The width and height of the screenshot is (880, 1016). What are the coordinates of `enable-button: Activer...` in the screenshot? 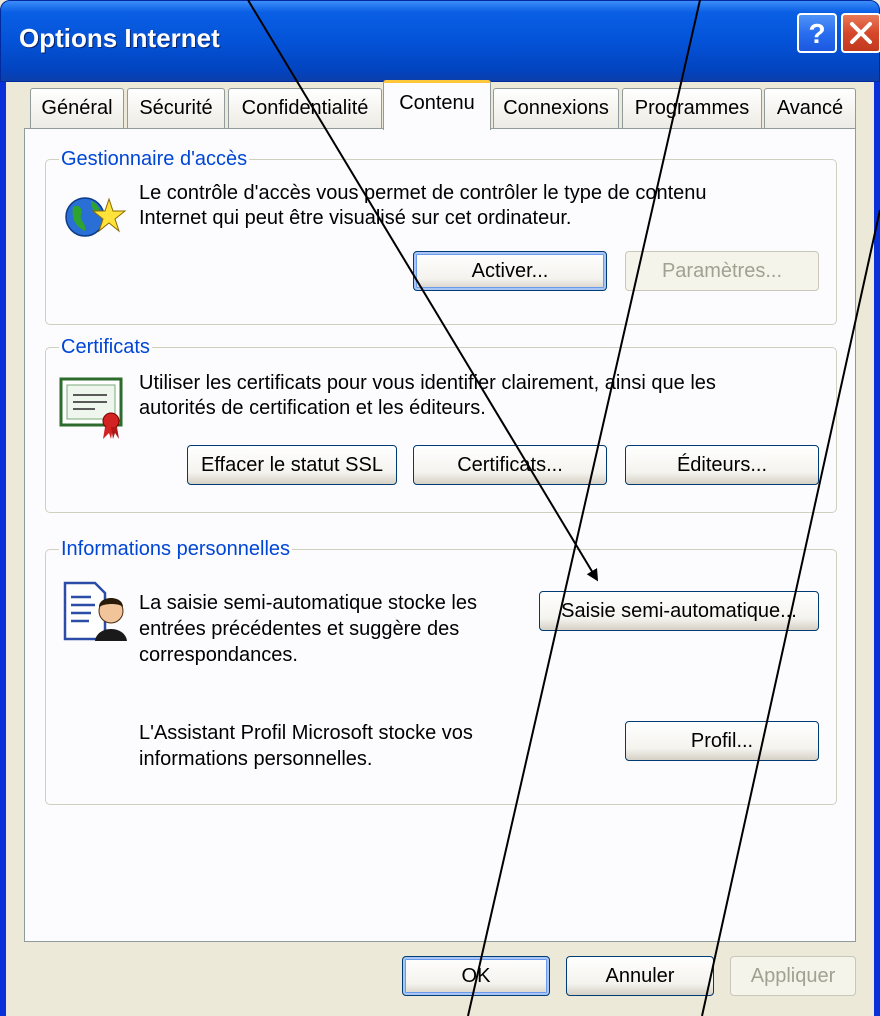 It's located at (510, 271).